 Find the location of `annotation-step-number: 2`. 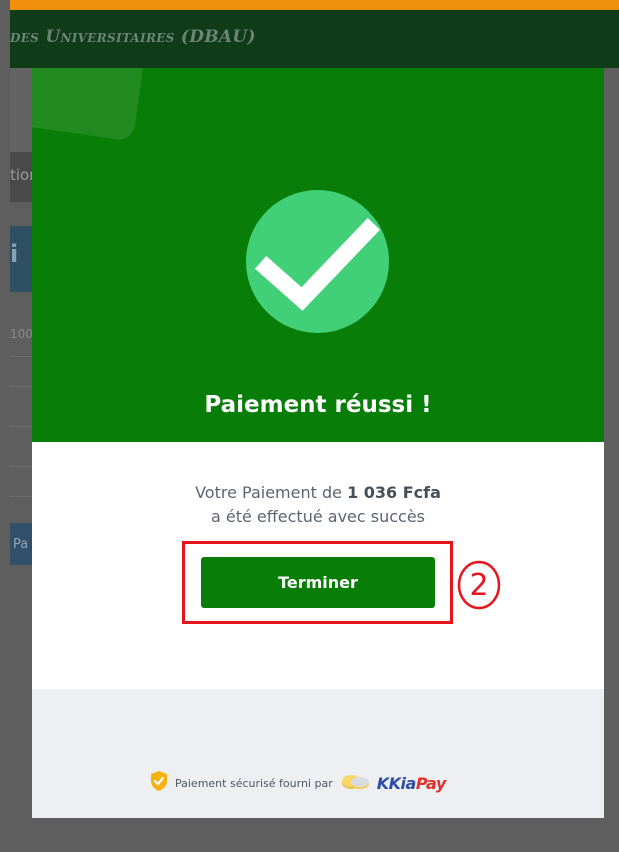

annotation-step-number: 2 is located at coordinates (479, 585).